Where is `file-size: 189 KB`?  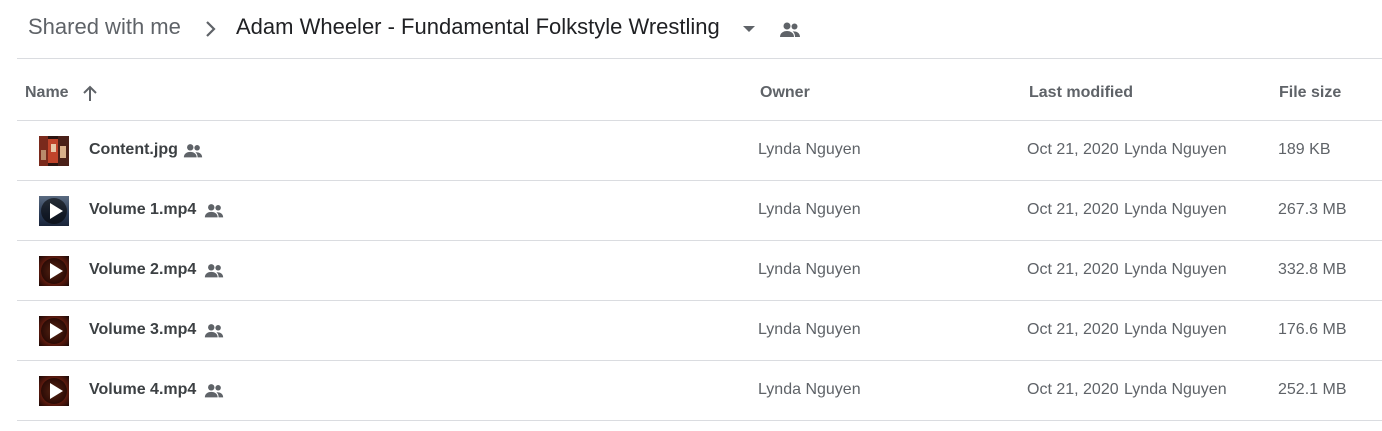 file-size: 189 KB is located at coordinates (1304, 149).